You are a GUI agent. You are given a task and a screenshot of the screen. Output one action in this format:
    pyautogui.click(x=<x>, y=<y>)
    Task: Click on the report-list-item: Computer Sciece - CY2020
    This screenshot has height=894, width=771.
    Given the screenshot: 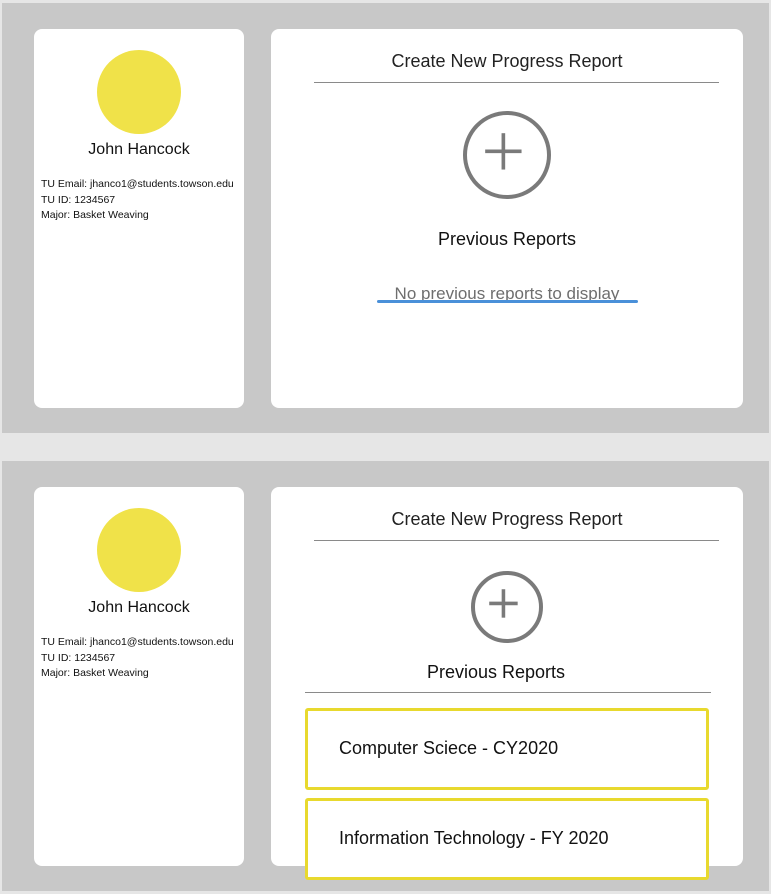 What is the action you would take?
    pyautogui.click(x=507, y=749)
    